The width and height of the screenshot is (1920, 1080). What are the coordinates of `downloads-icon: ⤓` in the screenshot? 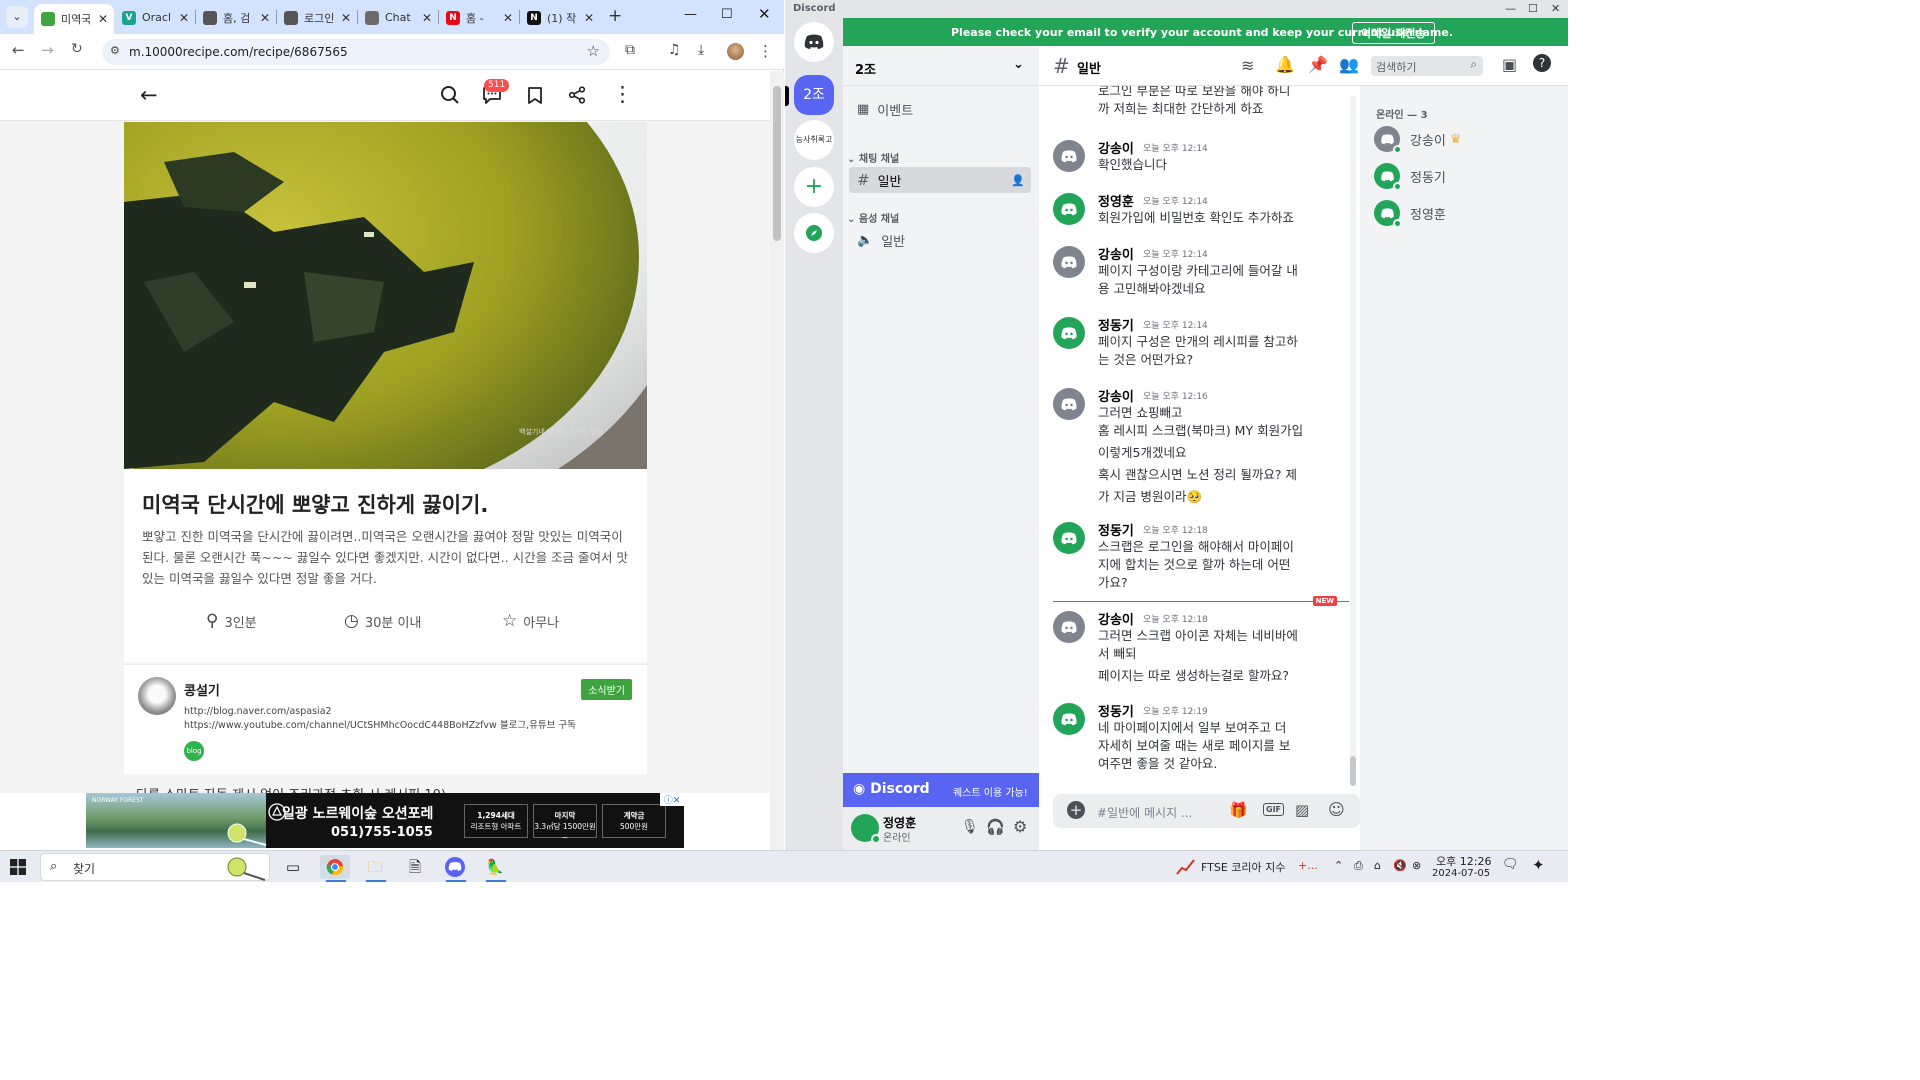 It's located at (701, 50).